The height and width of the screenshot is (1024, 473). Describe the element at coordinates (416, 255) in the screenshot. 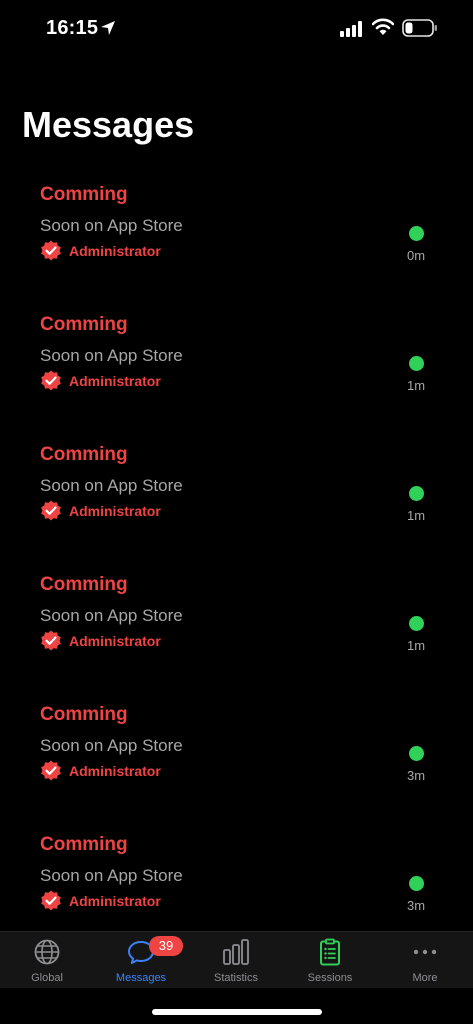

I see `message-time: 0m` at that location.